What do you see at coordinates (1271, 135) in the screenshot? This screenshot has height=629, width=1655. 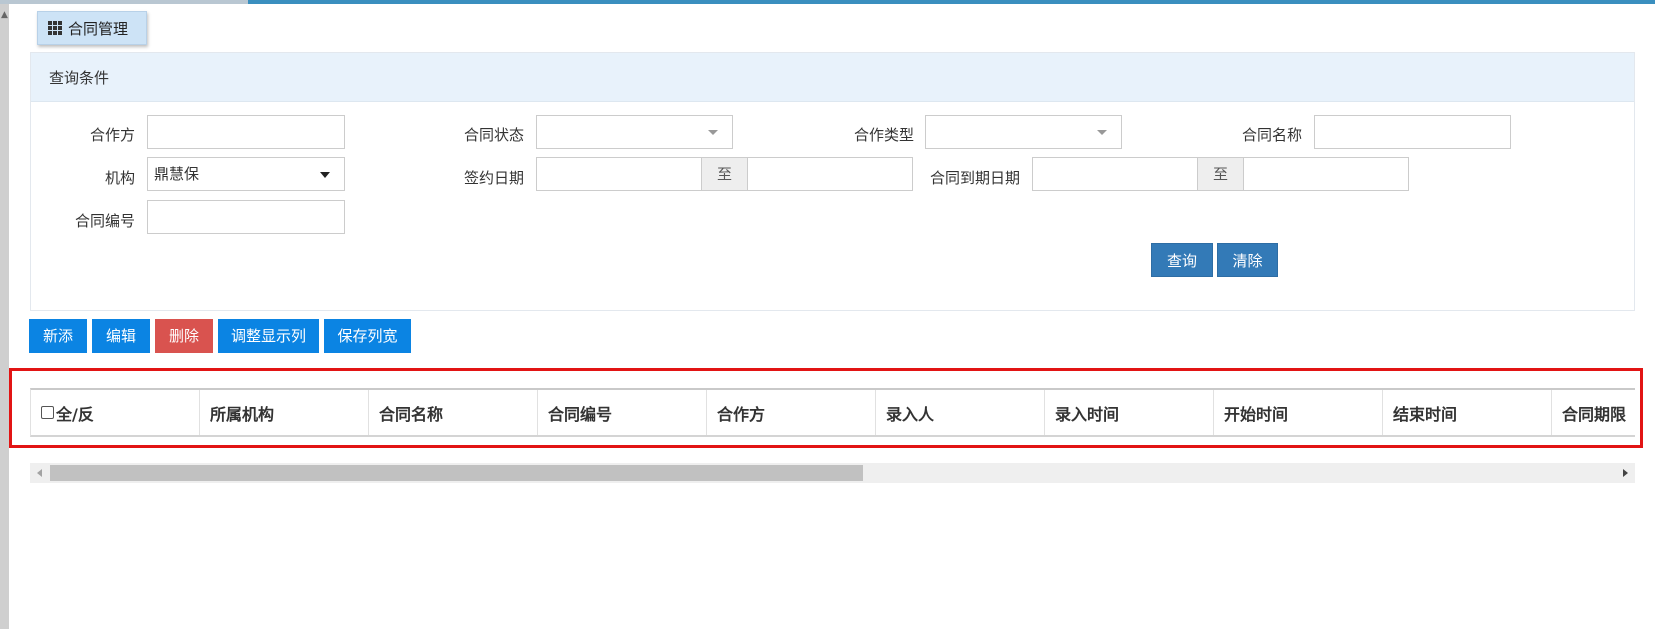 I see `contract-name-label: 合同名称` at bounding box center [1271, 135].